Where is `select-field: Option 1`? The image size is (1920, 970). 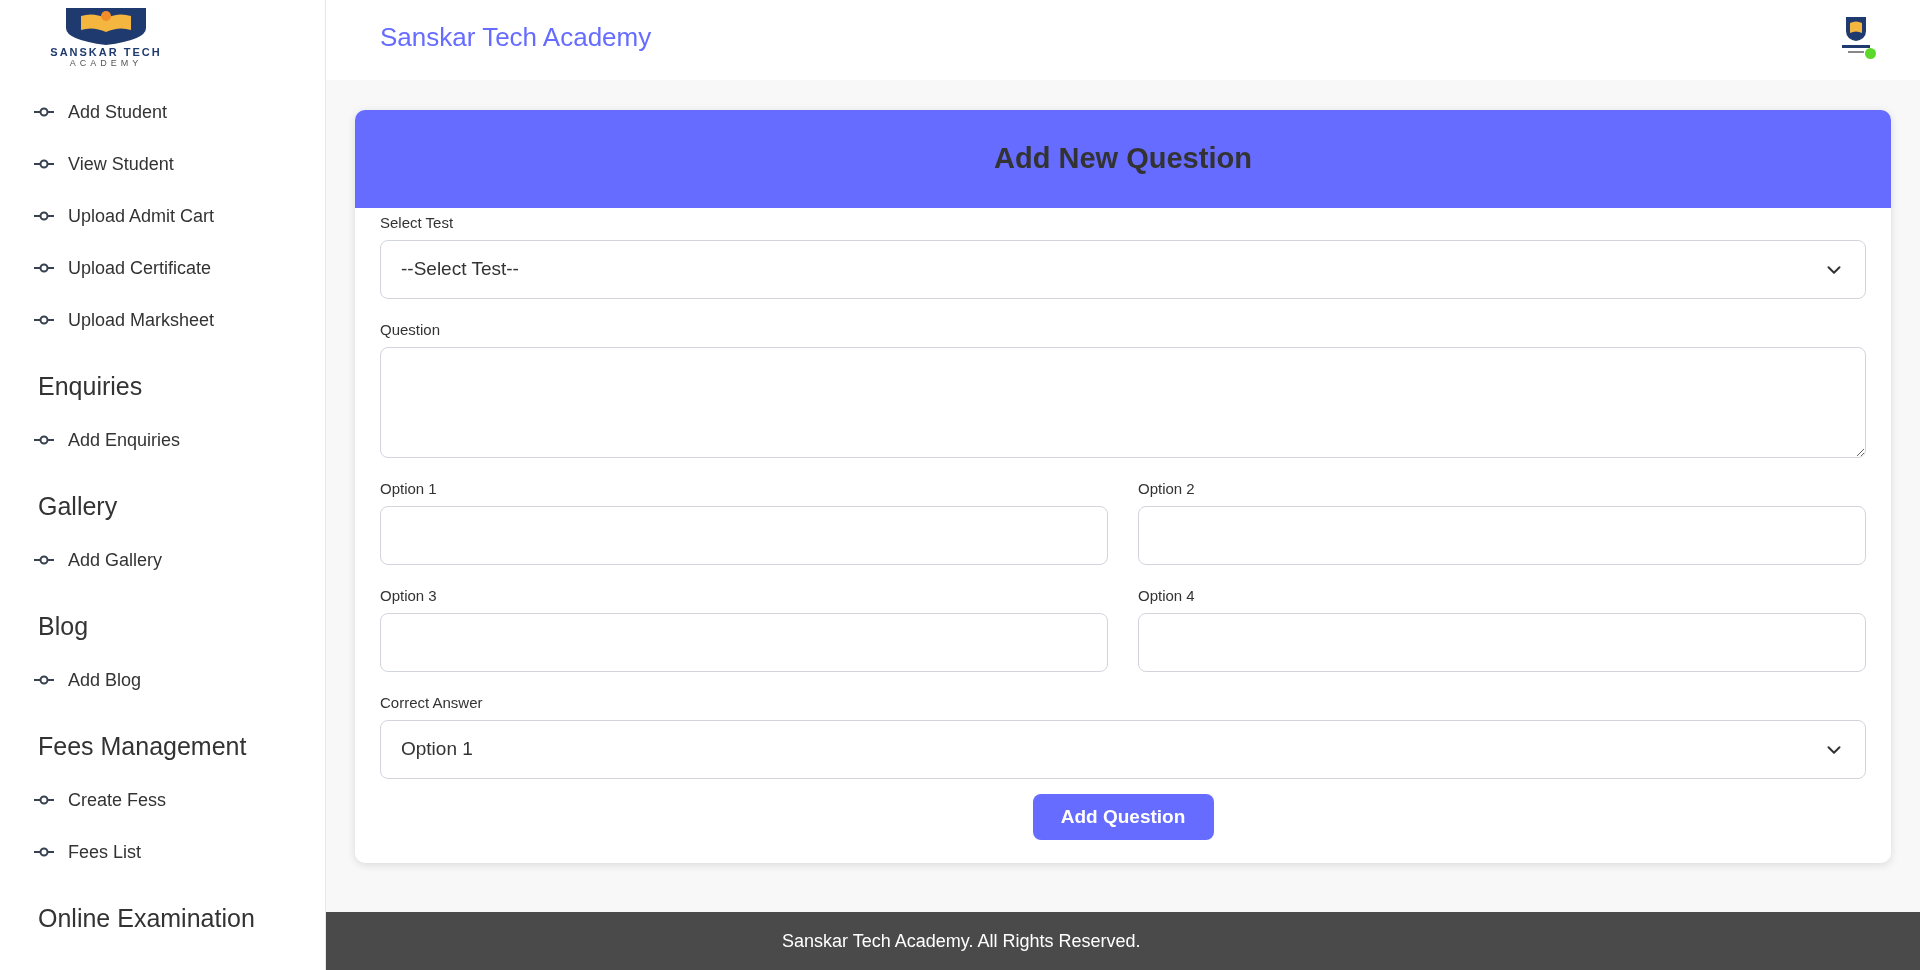
select-field: Option 1 is located at coordinates (1123, 749).